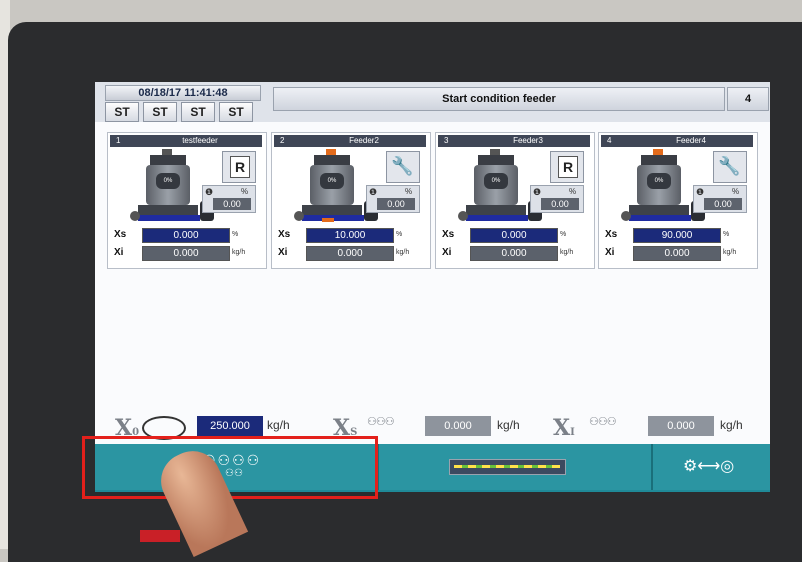 The width and height of the screenshot is (802, 562). I want to click on xs-setpoint-field: 10.000, so click(350, 235).